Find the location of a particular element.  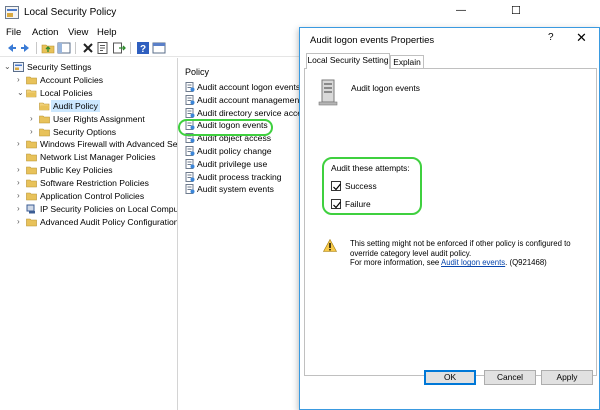

tree-item-label: Public Key Policies is located at coordinates (76, 170).